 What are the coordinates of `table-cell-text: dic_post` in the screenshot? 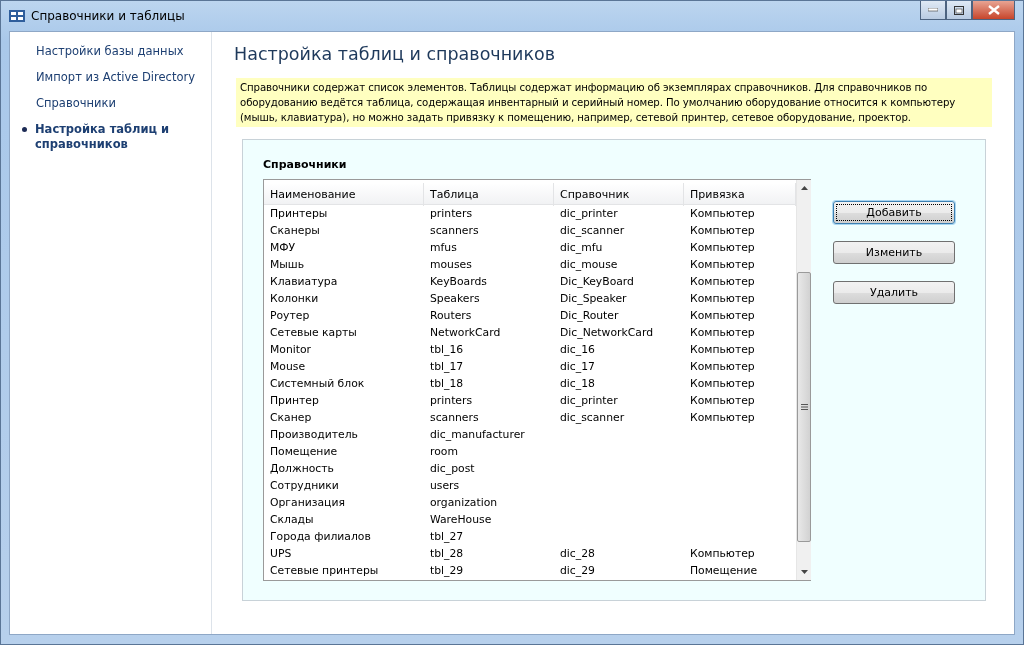 It's located at (452, 469).